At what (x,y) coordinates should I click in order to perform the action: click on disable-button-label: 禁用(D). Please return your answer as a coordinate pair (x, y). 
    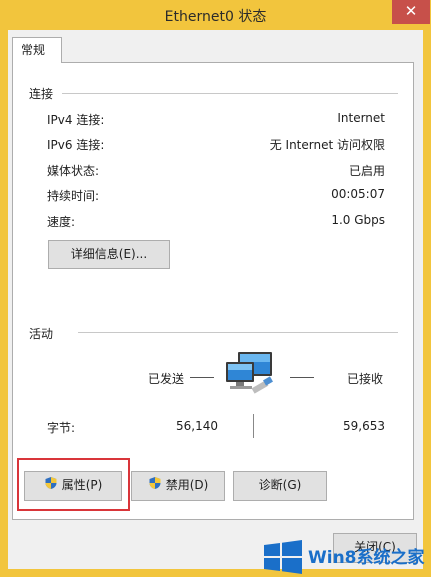
    Looking at the image, I should click on (187, 485).